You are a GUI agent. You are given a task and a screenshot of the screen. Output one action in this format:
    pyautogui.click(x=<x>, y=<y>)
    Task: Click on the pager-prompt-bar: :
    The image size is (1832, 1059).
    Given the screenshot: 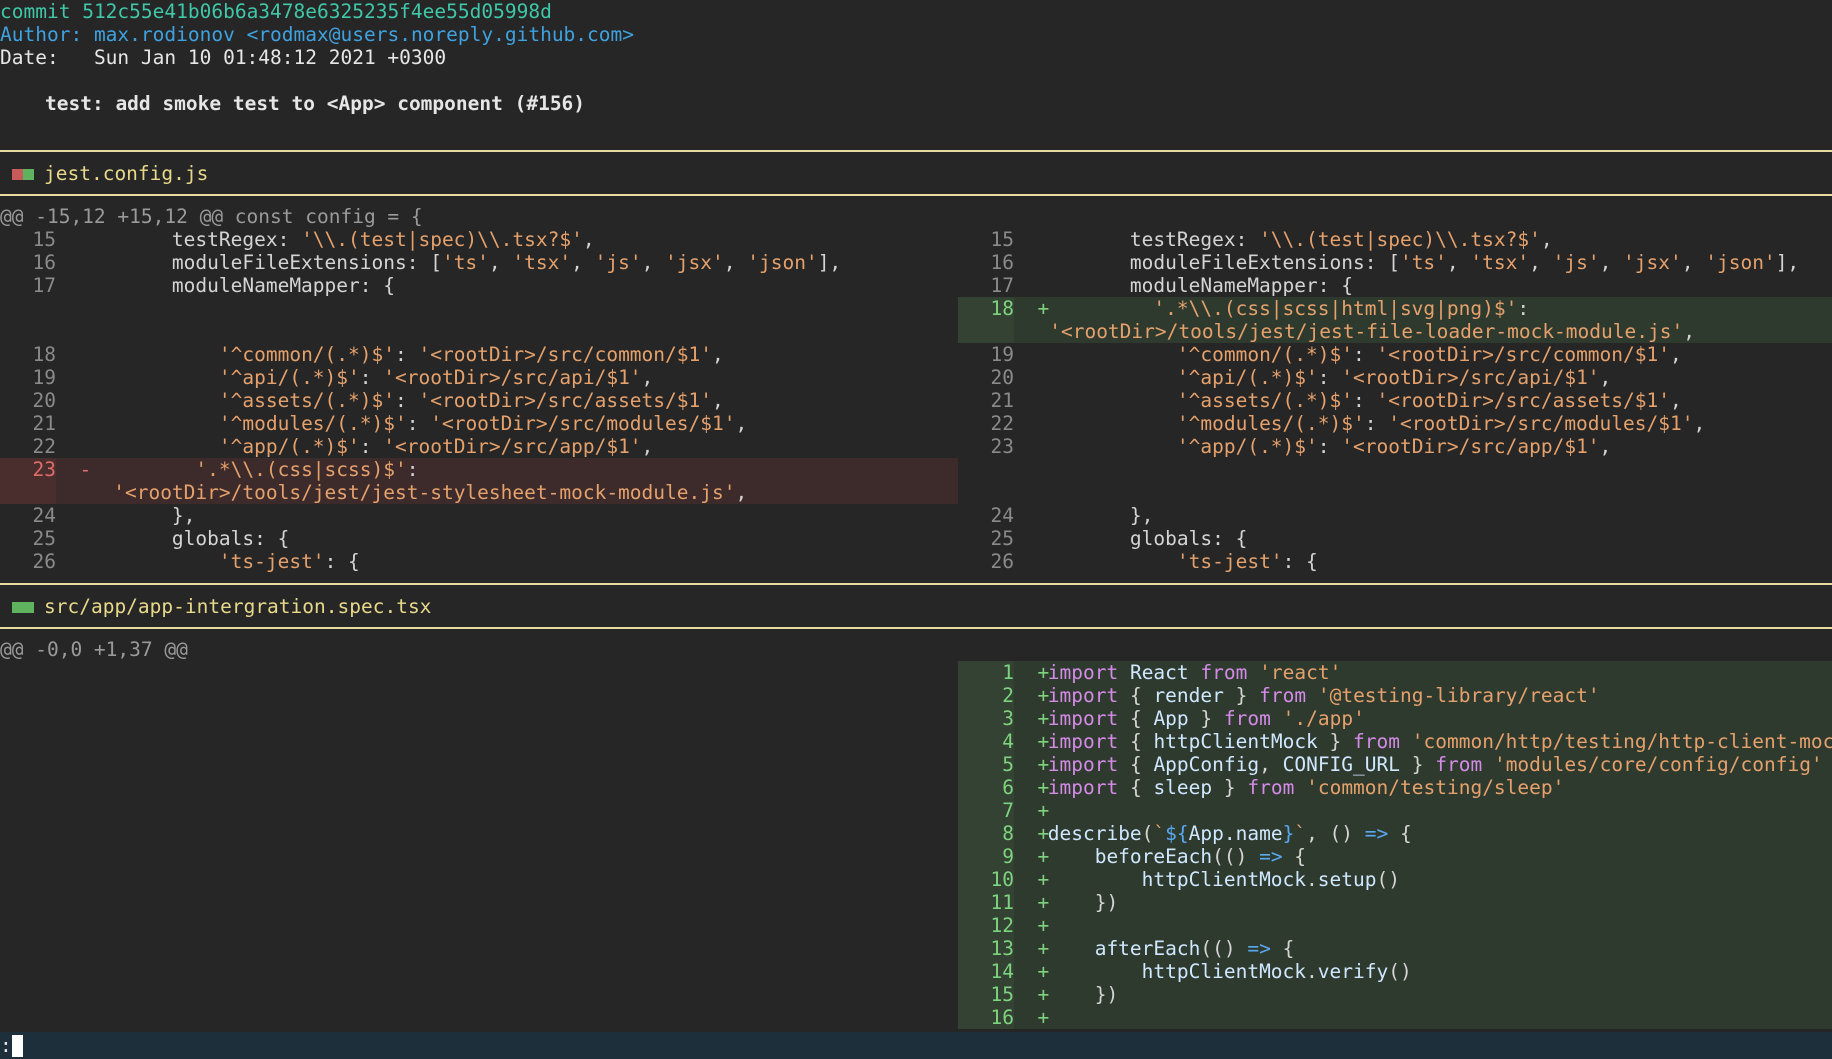 What is the action you would take?
    pyautogui.click(x=916, y=1045)
    